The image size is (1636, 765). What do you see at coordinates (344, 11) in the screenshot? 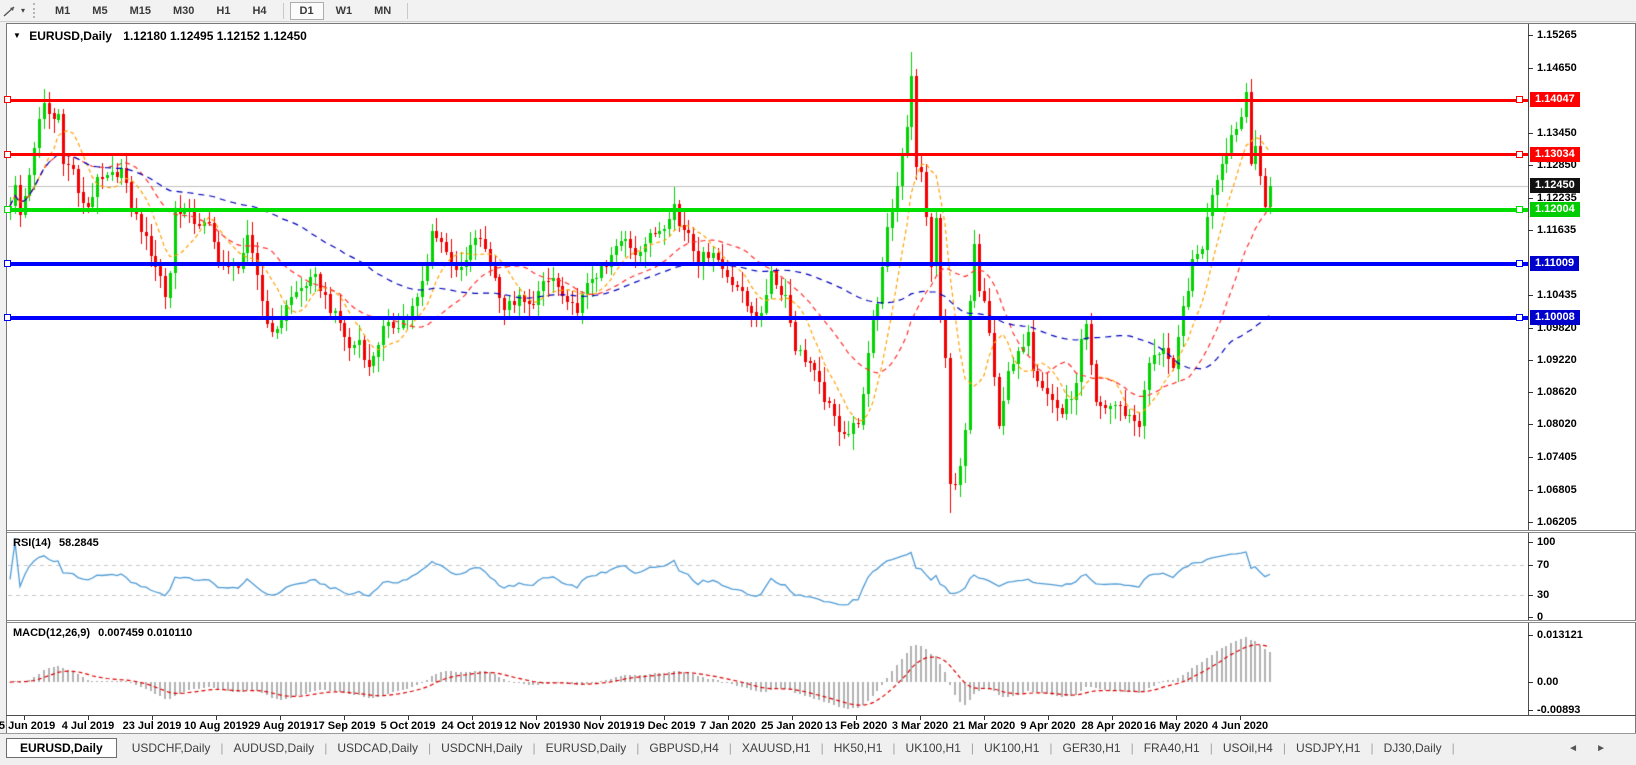
I see `timeframe-button-w1: W1` at bounding box center [344, 11].